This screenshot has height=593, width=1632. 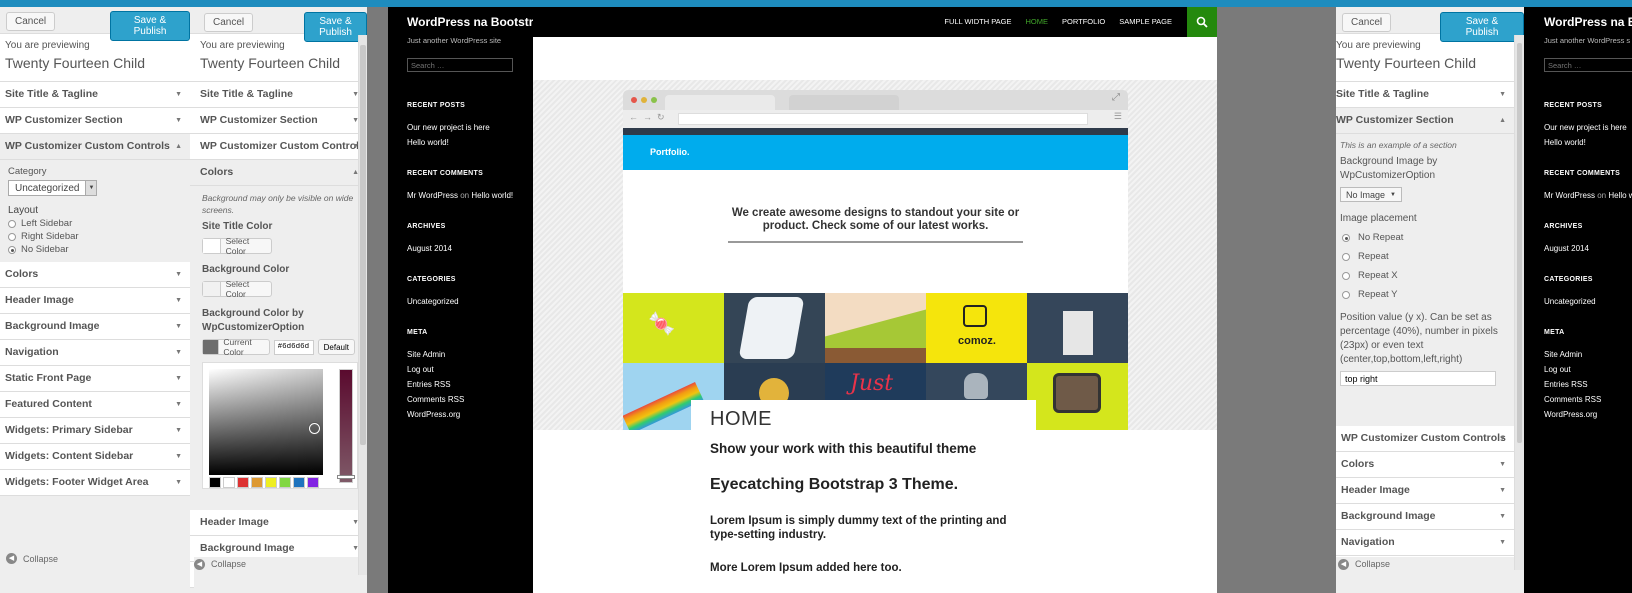 What do you see at coordinates (95, 431) in the screenshot?
I see `section-item: Widgets: Primary Sidebar ▼` at bounding box center [95, 431].